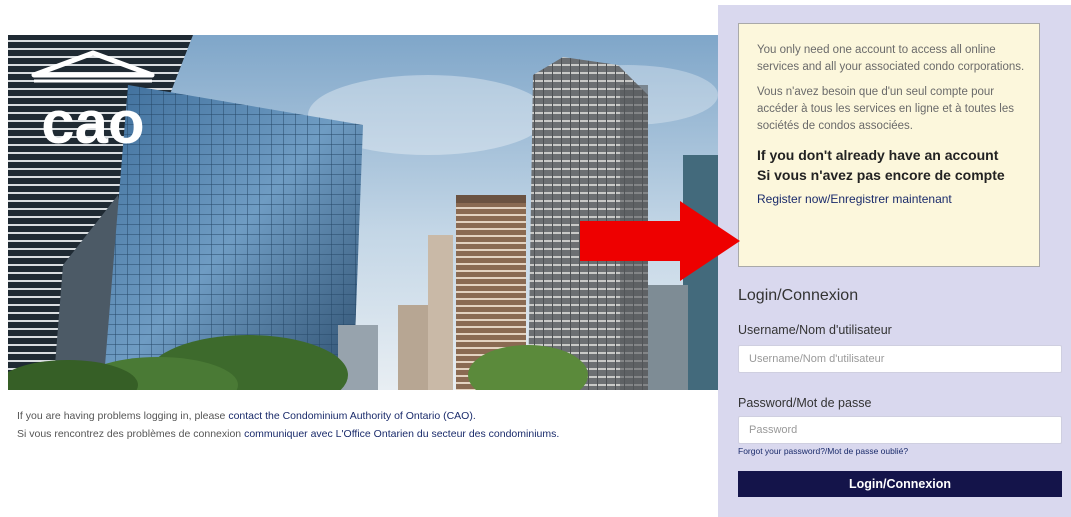  What do you see at coordinates (900, 359) in the screenshot?
I see `username-input` at bounding box center [900, 359].